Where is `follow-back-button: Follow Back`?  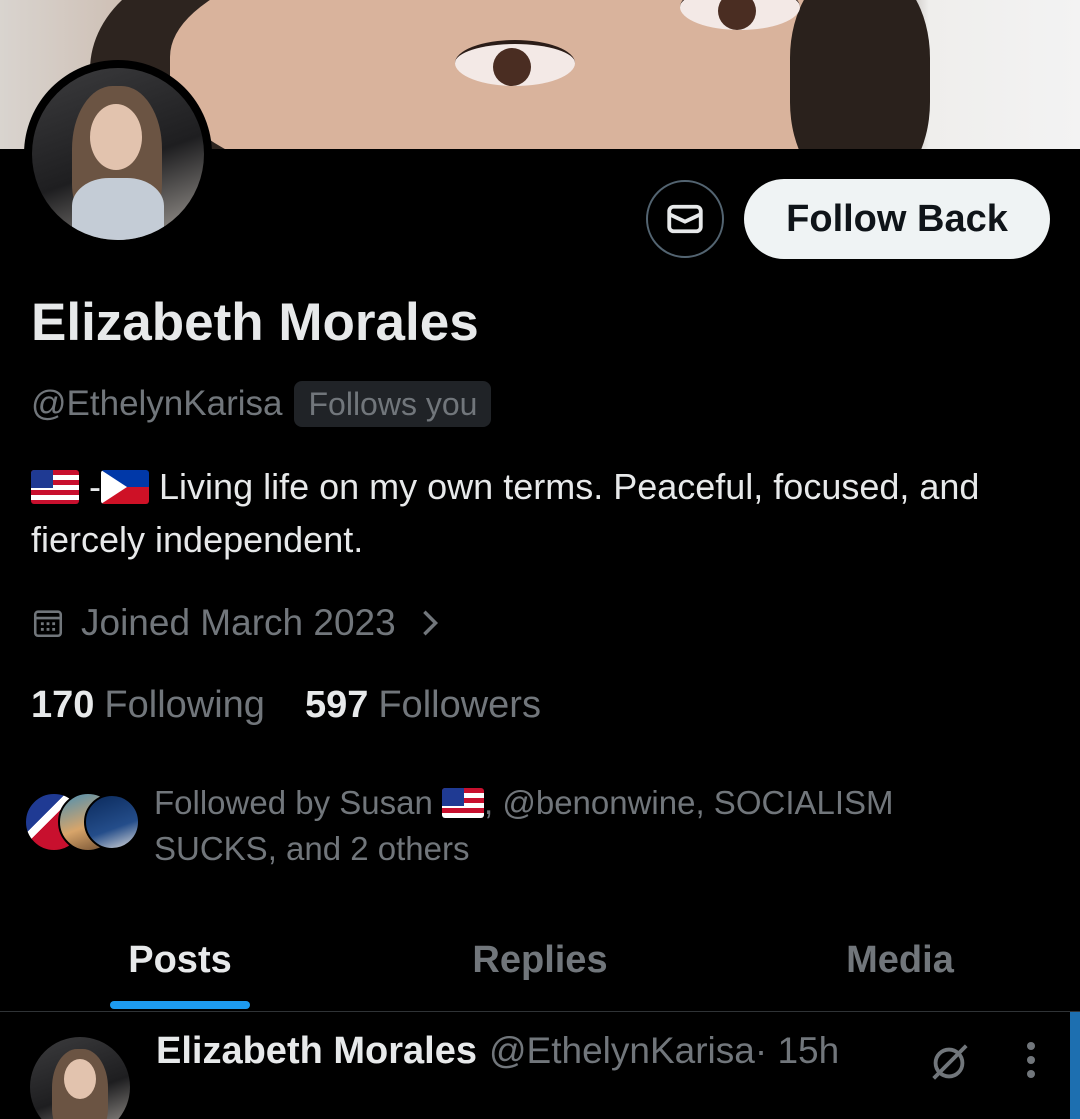
follow-back-button: Follow Back is located at coordinates (897, 219).